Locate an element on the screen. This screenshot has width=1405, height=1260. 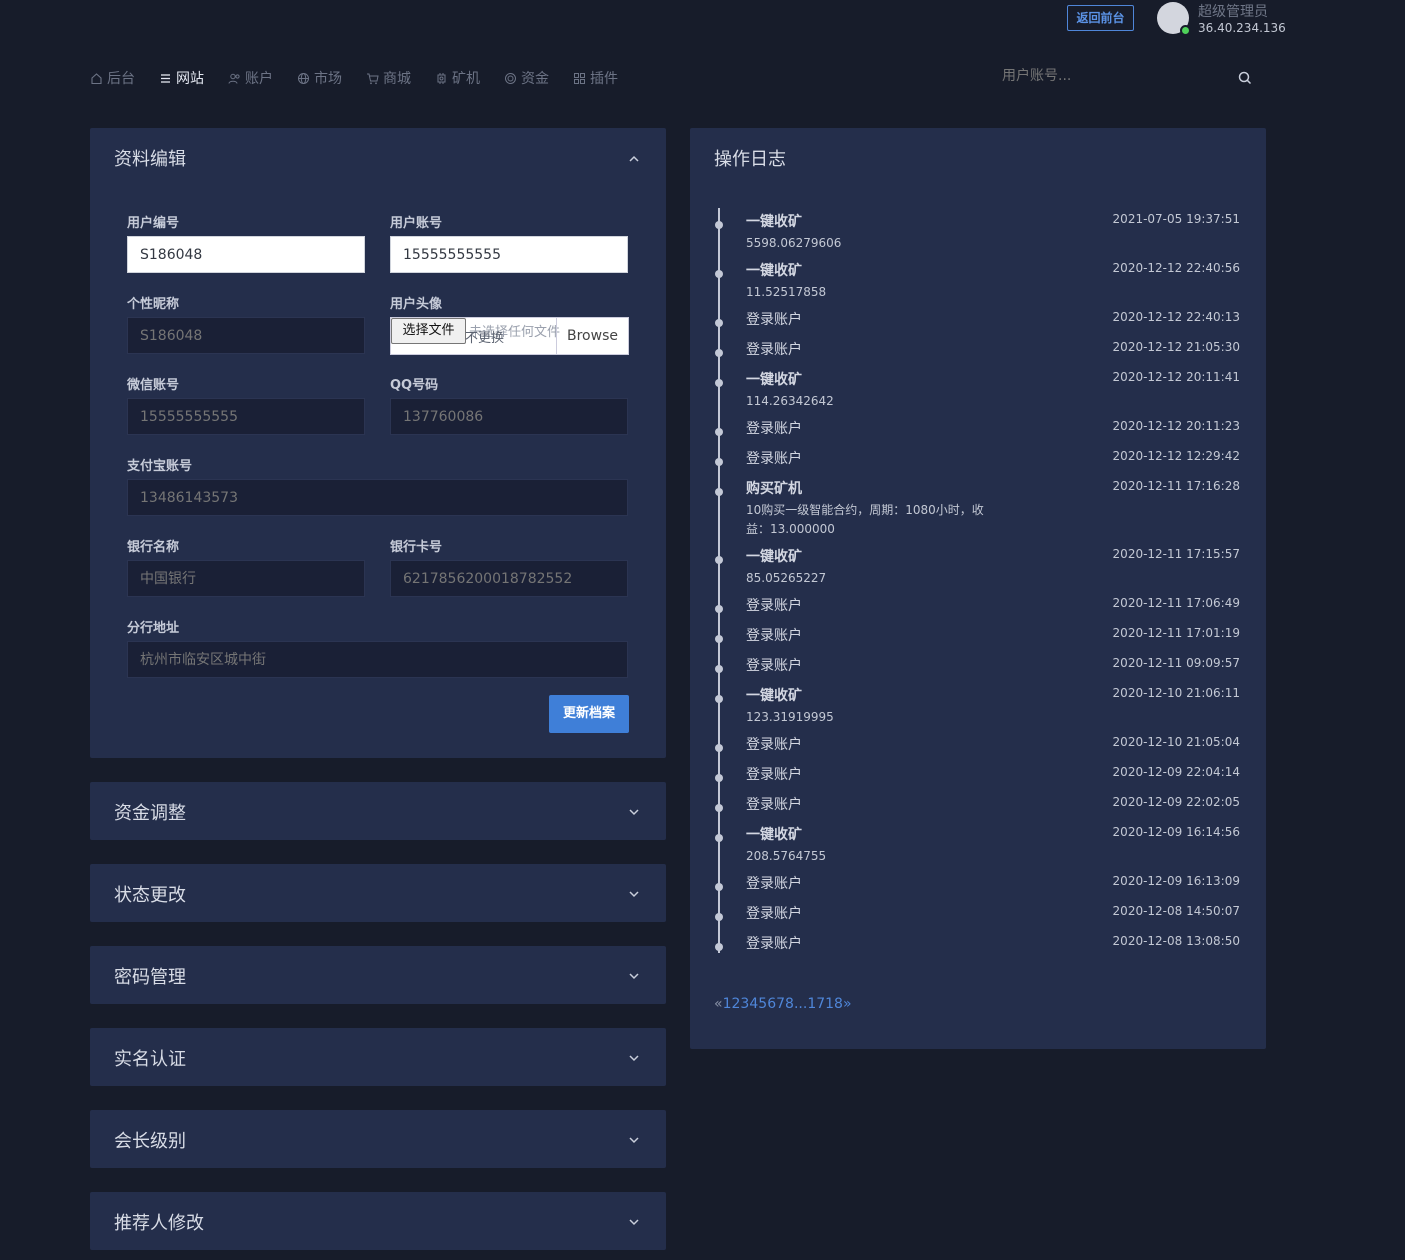
nav-item-3: 市场 is located at coordinates (319, 78).